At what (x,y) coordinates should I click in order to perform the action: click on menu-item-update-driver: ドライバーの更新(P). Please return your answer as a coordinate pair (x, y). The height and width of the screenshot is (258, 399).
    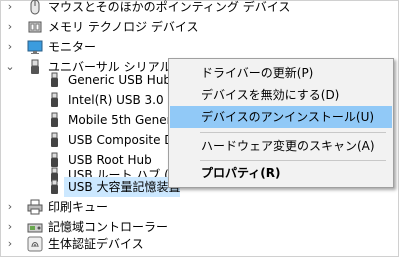
    Looking at the image, I should click on (281, 73).